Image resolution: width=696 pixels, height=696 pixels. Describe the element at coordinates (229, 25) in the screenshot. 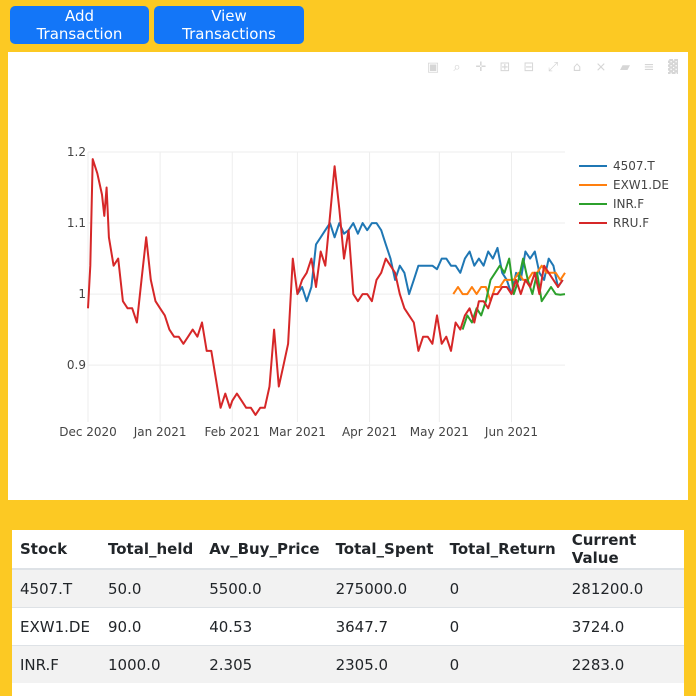

I see `view-transactions-button: View Transactions` at that location.